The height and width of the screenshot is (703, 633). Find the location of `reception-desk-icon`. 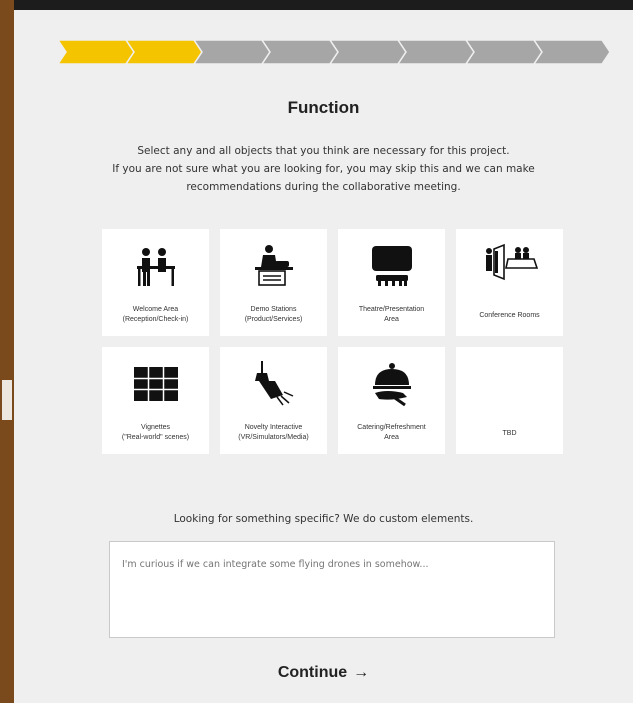

reception-desk-icon is located at coordinates (155, 266).